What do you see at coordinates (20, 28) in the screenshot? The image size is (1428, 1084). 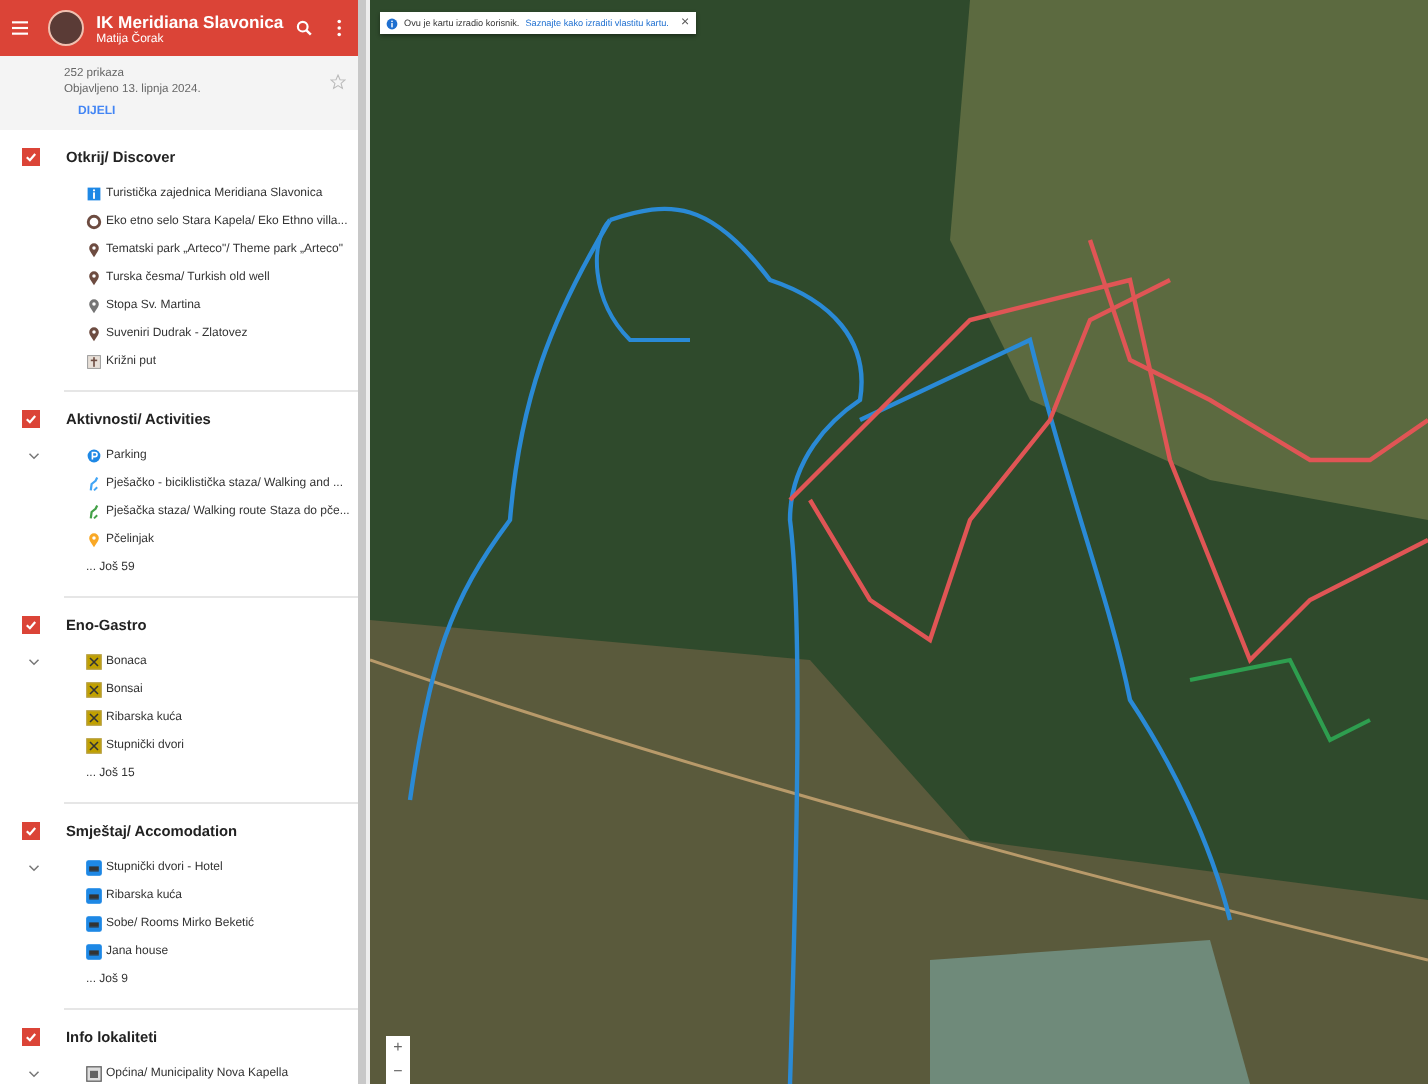 I see `menu-icon` at bounding box center [20, 28].